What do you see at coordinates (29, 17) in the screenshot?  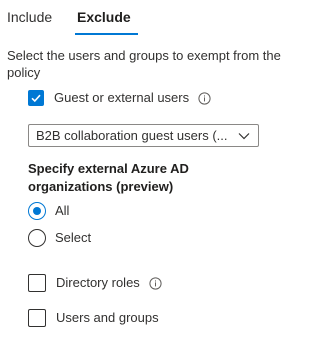 I see `tab-include: Include` at bounding box center [29, 17].